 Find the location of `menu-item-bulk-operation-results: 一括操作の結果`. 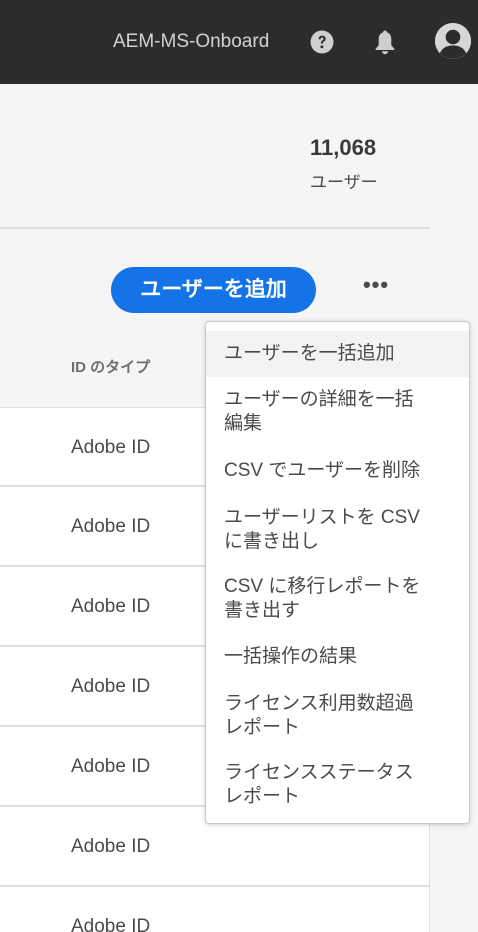

menu-item-bulk-operation-results: 一括操作の結果 is located at coordinates (337, 657).